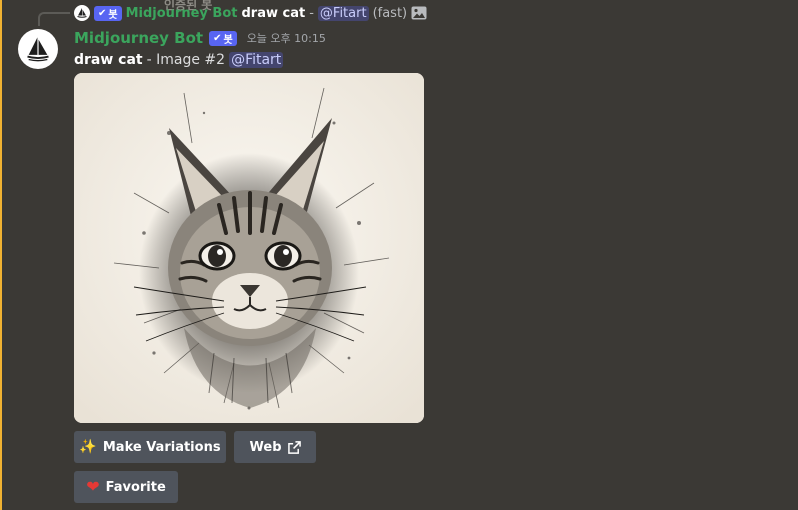 The height and width of the screenshot is (510, 798). What do you see at coordinates (88, 447) in the screenshot?
I see `sparkles-icon: ✨` at bounding box center [88, 447].